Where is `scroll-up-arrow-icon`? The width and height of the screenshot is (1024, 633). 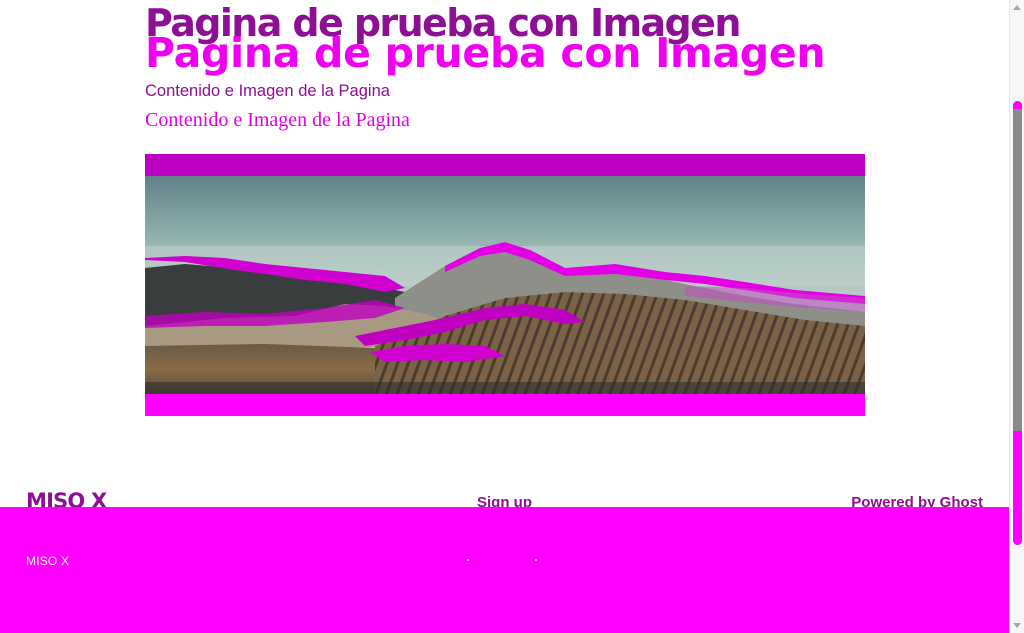
scroll-up-arrow-icon is located at coordinates (1017, 7).